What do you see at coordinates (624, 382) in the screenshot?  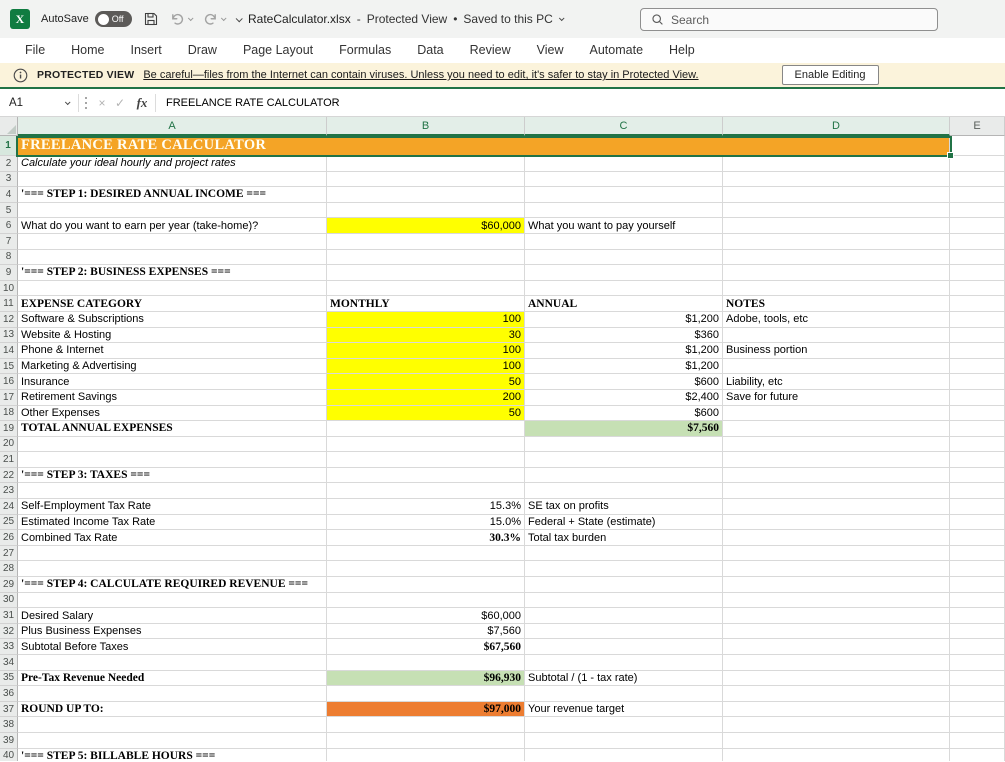 I see `cell-C16: $600` at bounding box center [624, 382].